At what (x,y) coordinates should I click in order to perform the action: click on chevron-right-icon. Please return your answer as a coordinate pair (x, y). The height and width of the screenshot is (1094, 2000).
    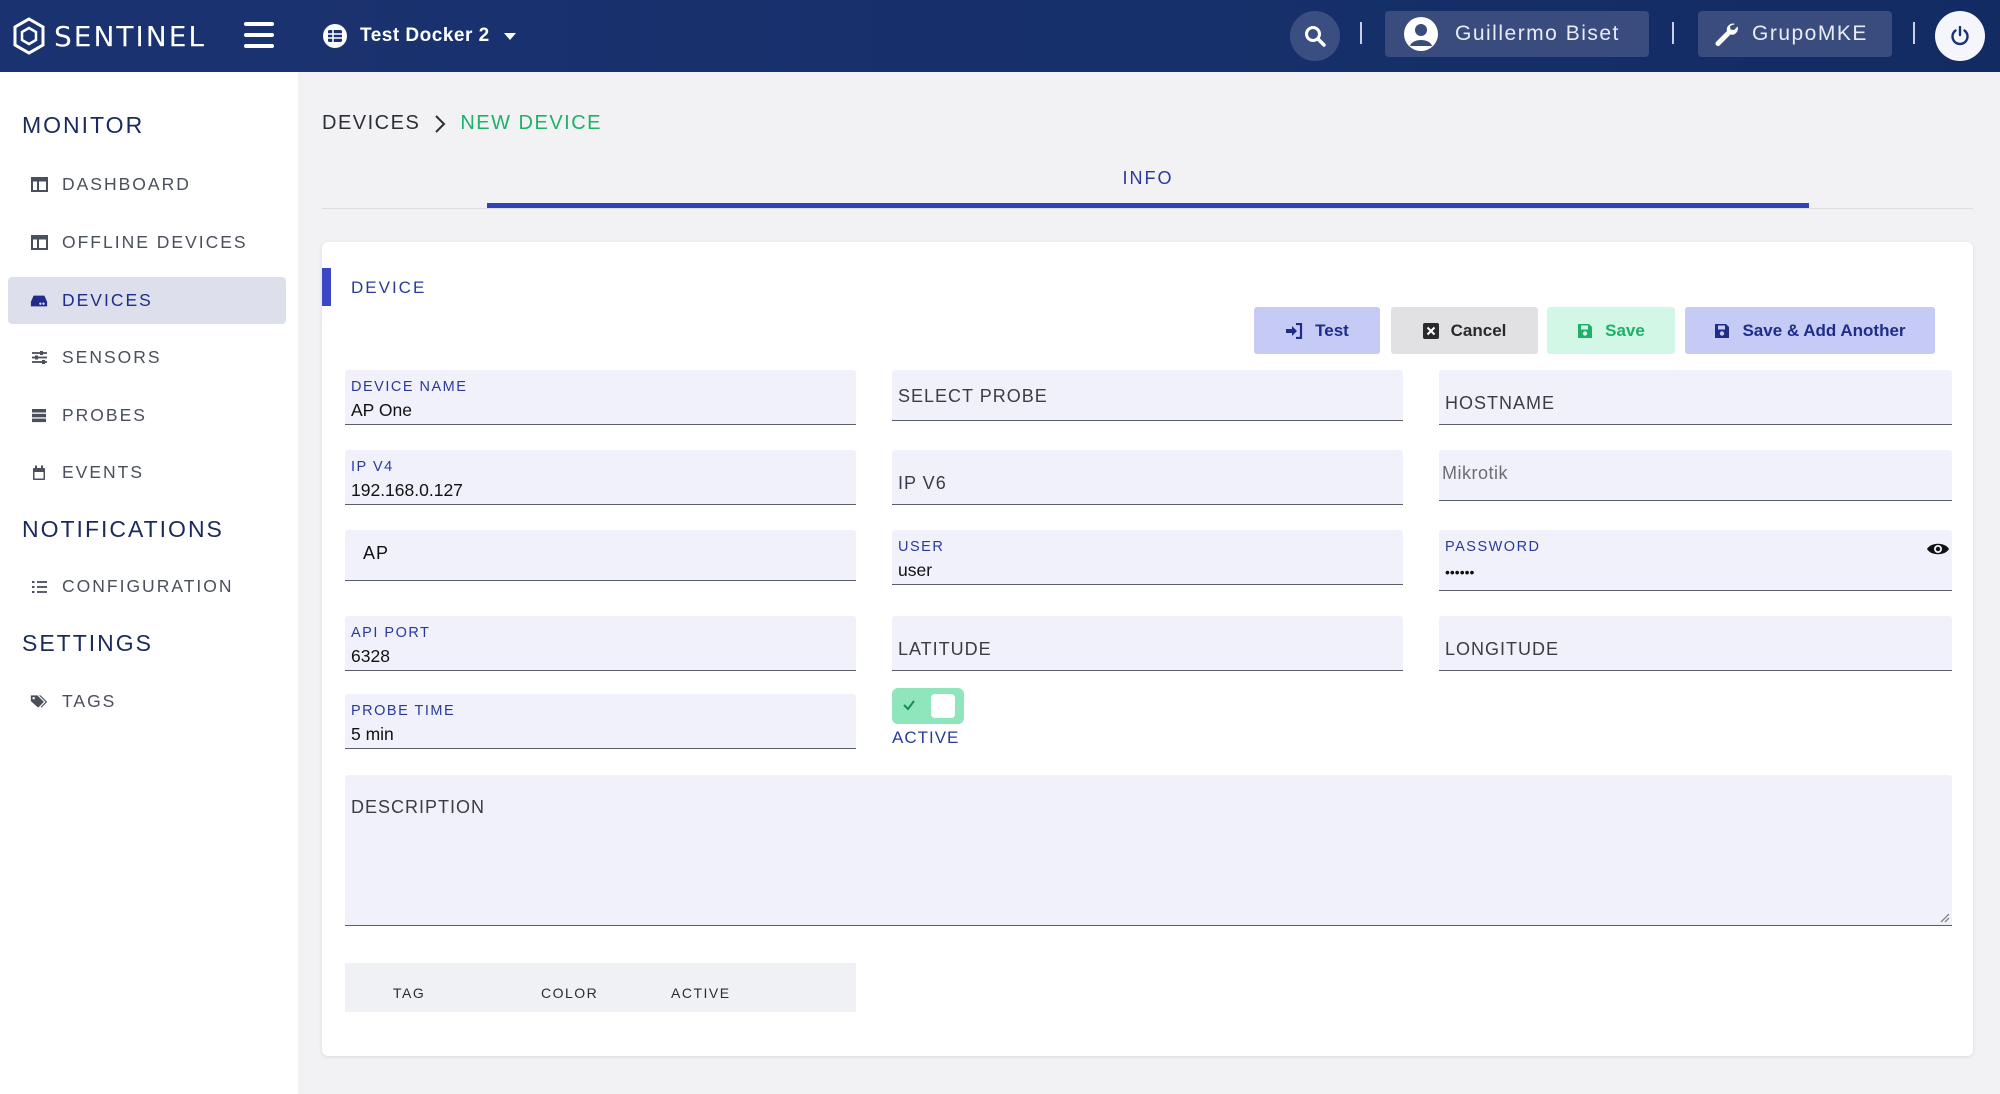
    Looking at the image, I should click on (440, 123).